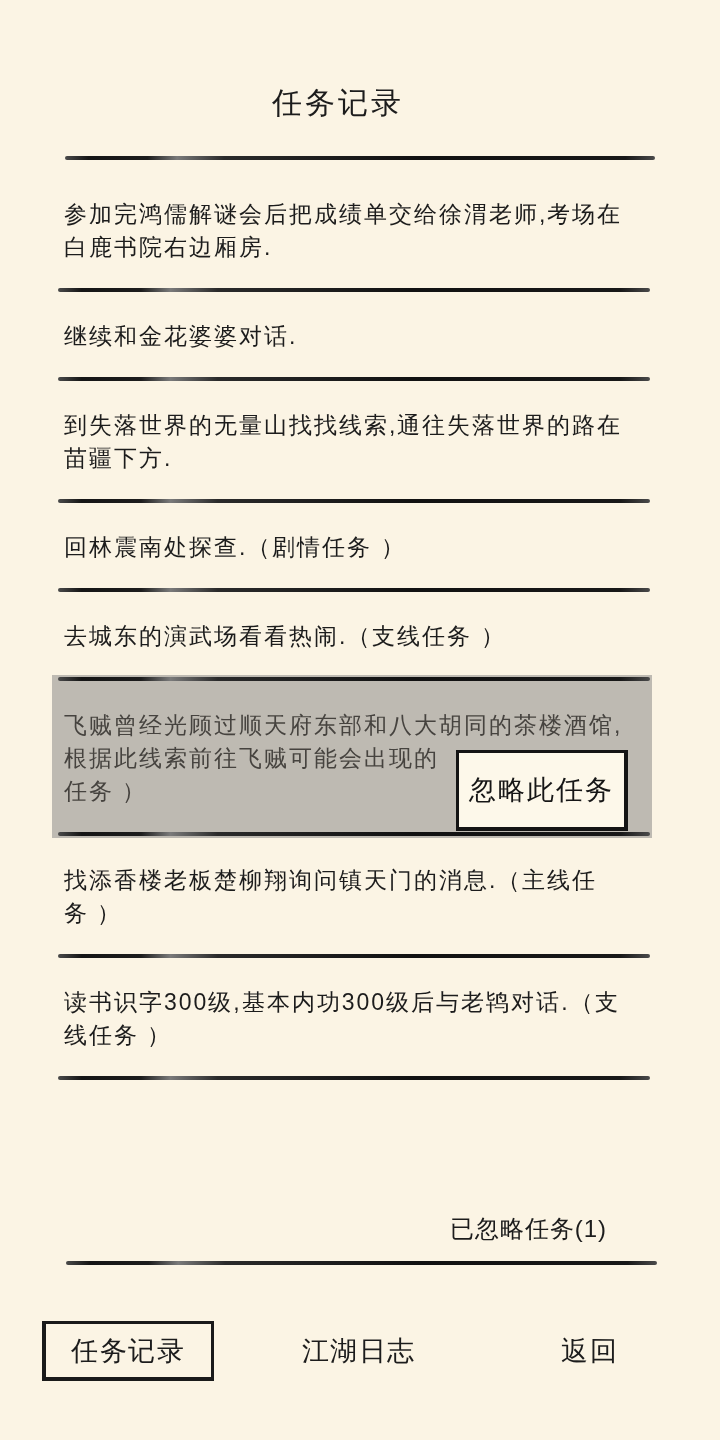 The height and width of the screenshot is (1440, 720). Describe the element at coordinates (589, 1351) in the screenshot. I see `back-button: 返回` at that location.